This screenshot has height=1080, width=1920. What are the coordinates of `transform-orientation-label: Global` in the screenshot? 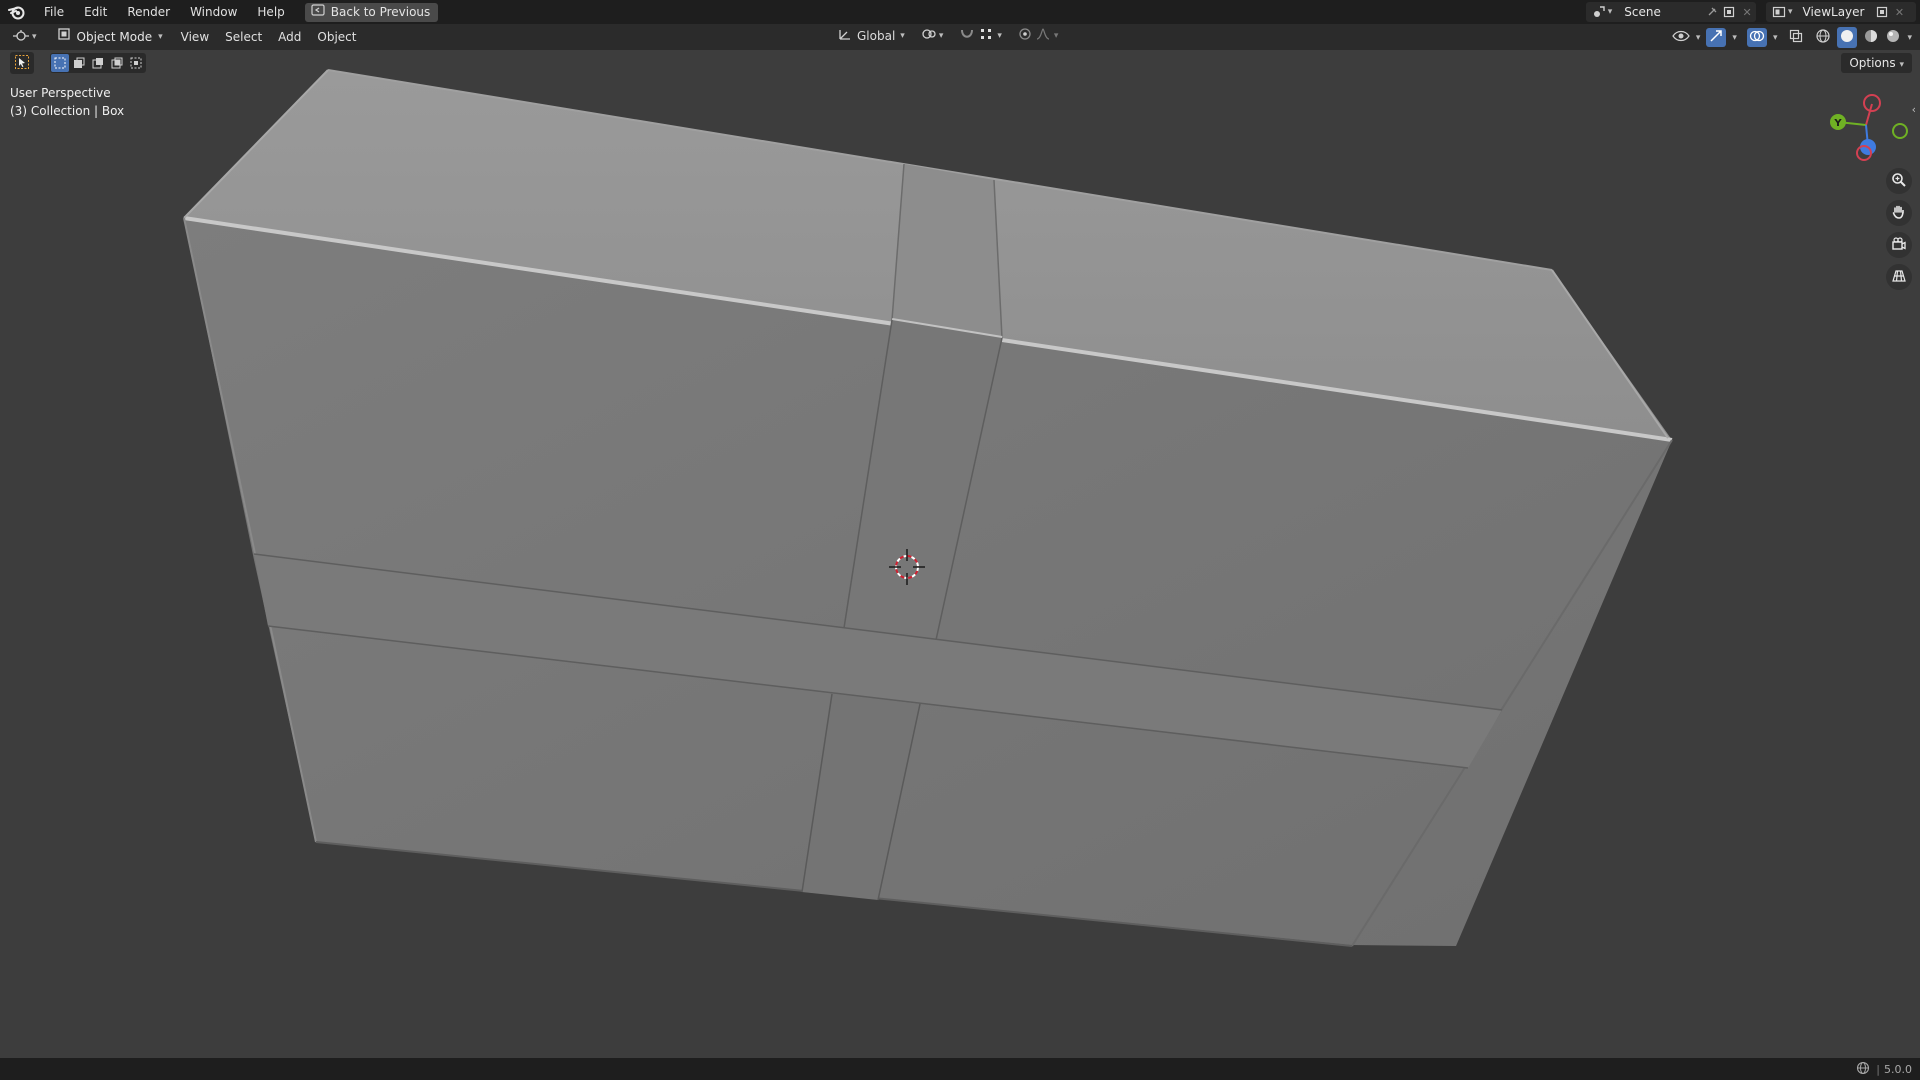 It's located at (876, 35).